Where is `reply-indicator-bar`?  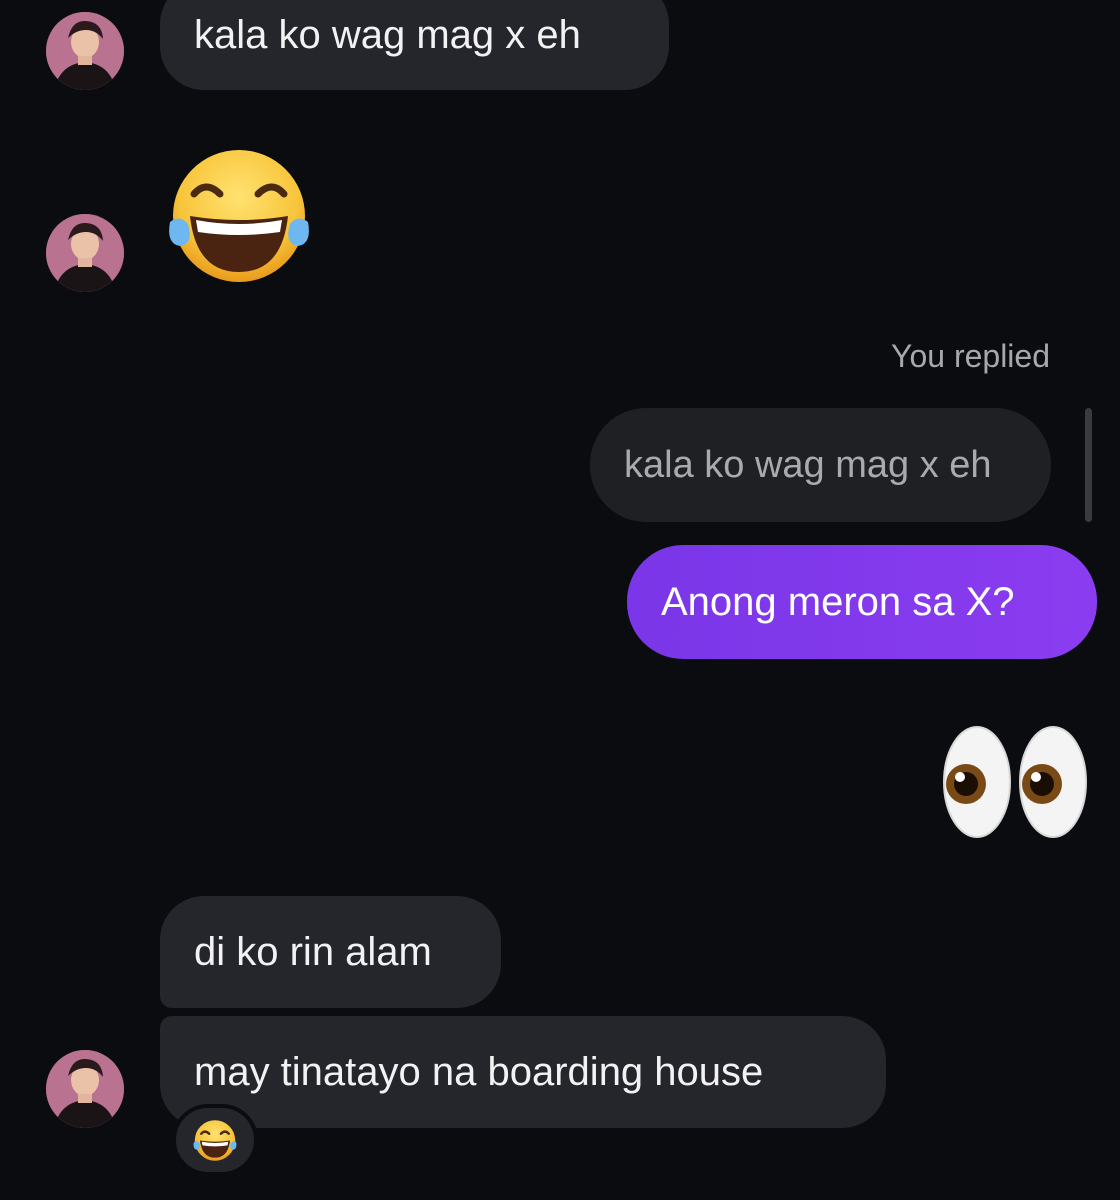
reply-indicator-bar is located at coordinates (1088, 465).